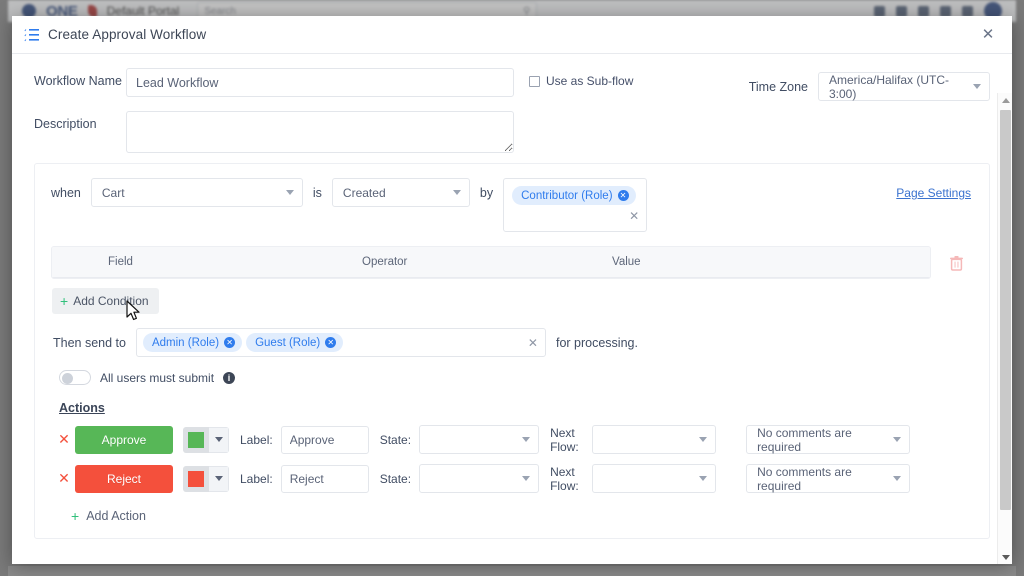 This screenshot has width=1024, height=576. I want to click on trash-icon, so click(956, 263).